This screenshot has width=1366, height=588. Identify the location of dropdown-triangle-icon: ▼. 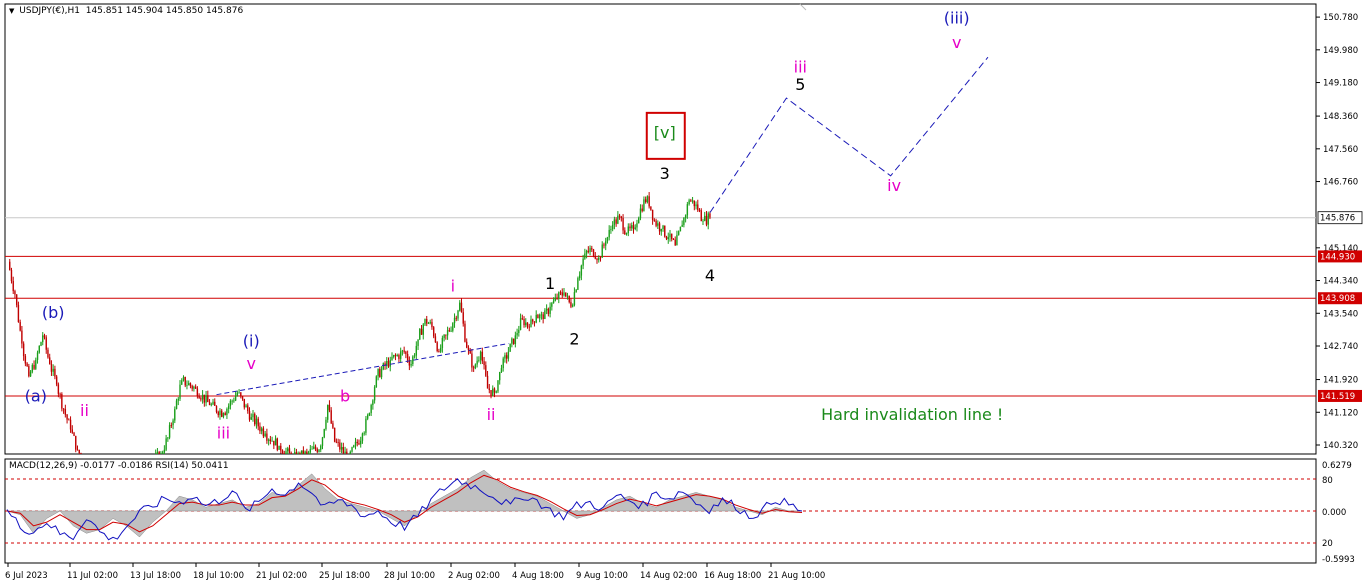
(11, 11).